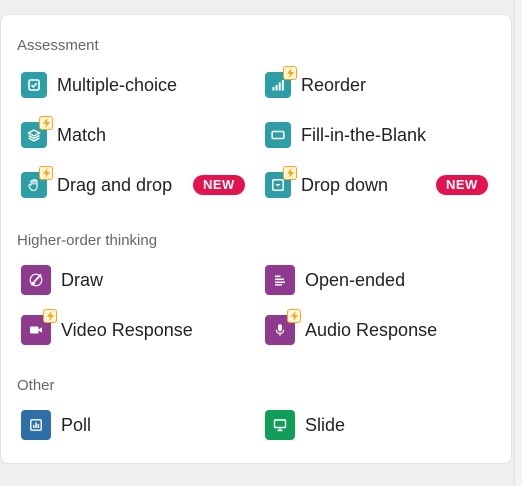  What do you see at coordinates (364, 134) in the screenshot?
I see `menu-item-label: Fill-in-the-Blank` at bounding box center [364, 134].